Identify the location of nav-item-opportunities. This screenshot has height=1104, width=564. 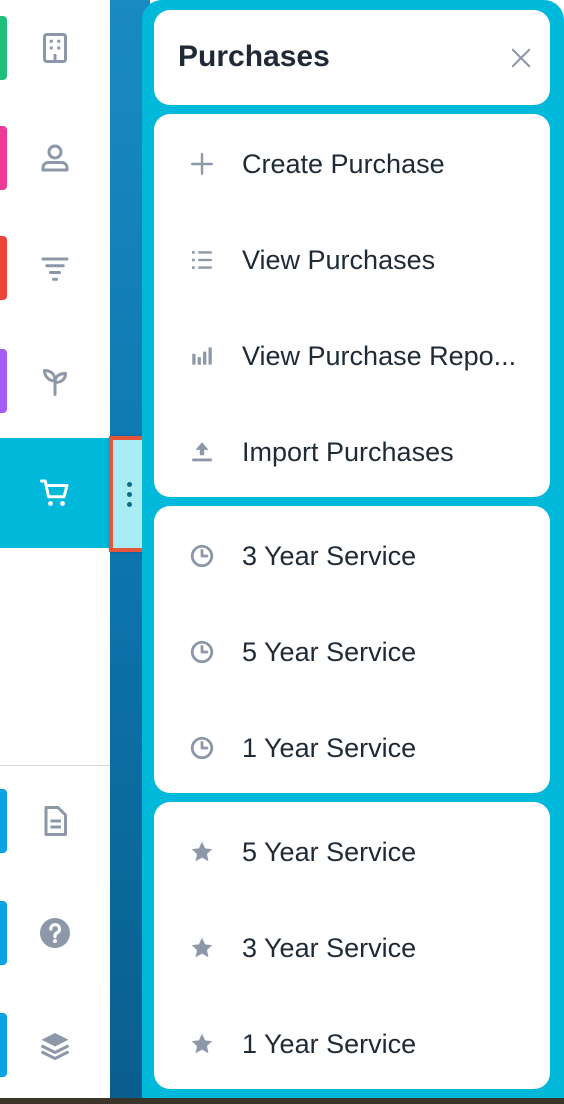
(55, 381).